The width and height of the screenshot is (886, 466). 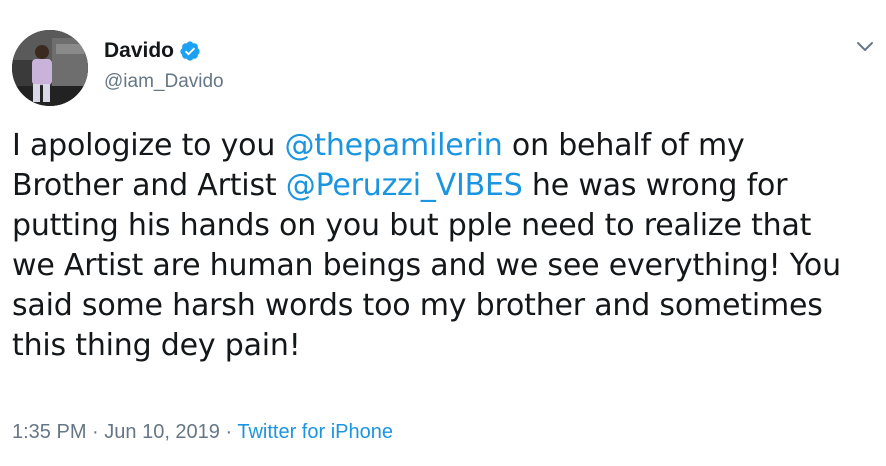 I want to click on avatar, so click(x=50, y=68).